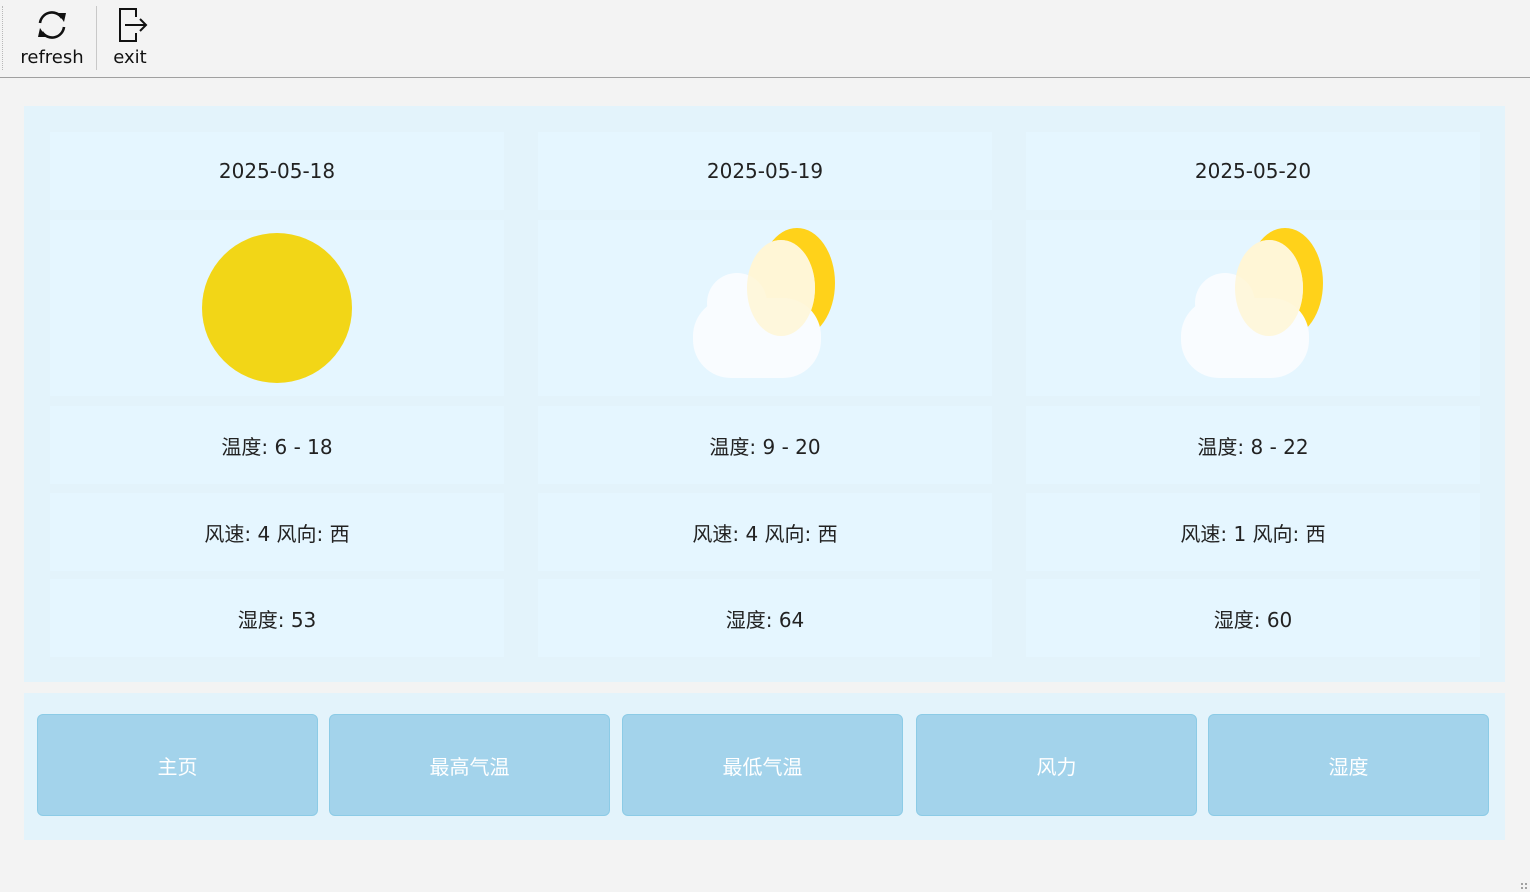  What do you see at coordinates (52, 25) in the screenshot?
I see `refresh-icon` at bounding box center [52, 25].